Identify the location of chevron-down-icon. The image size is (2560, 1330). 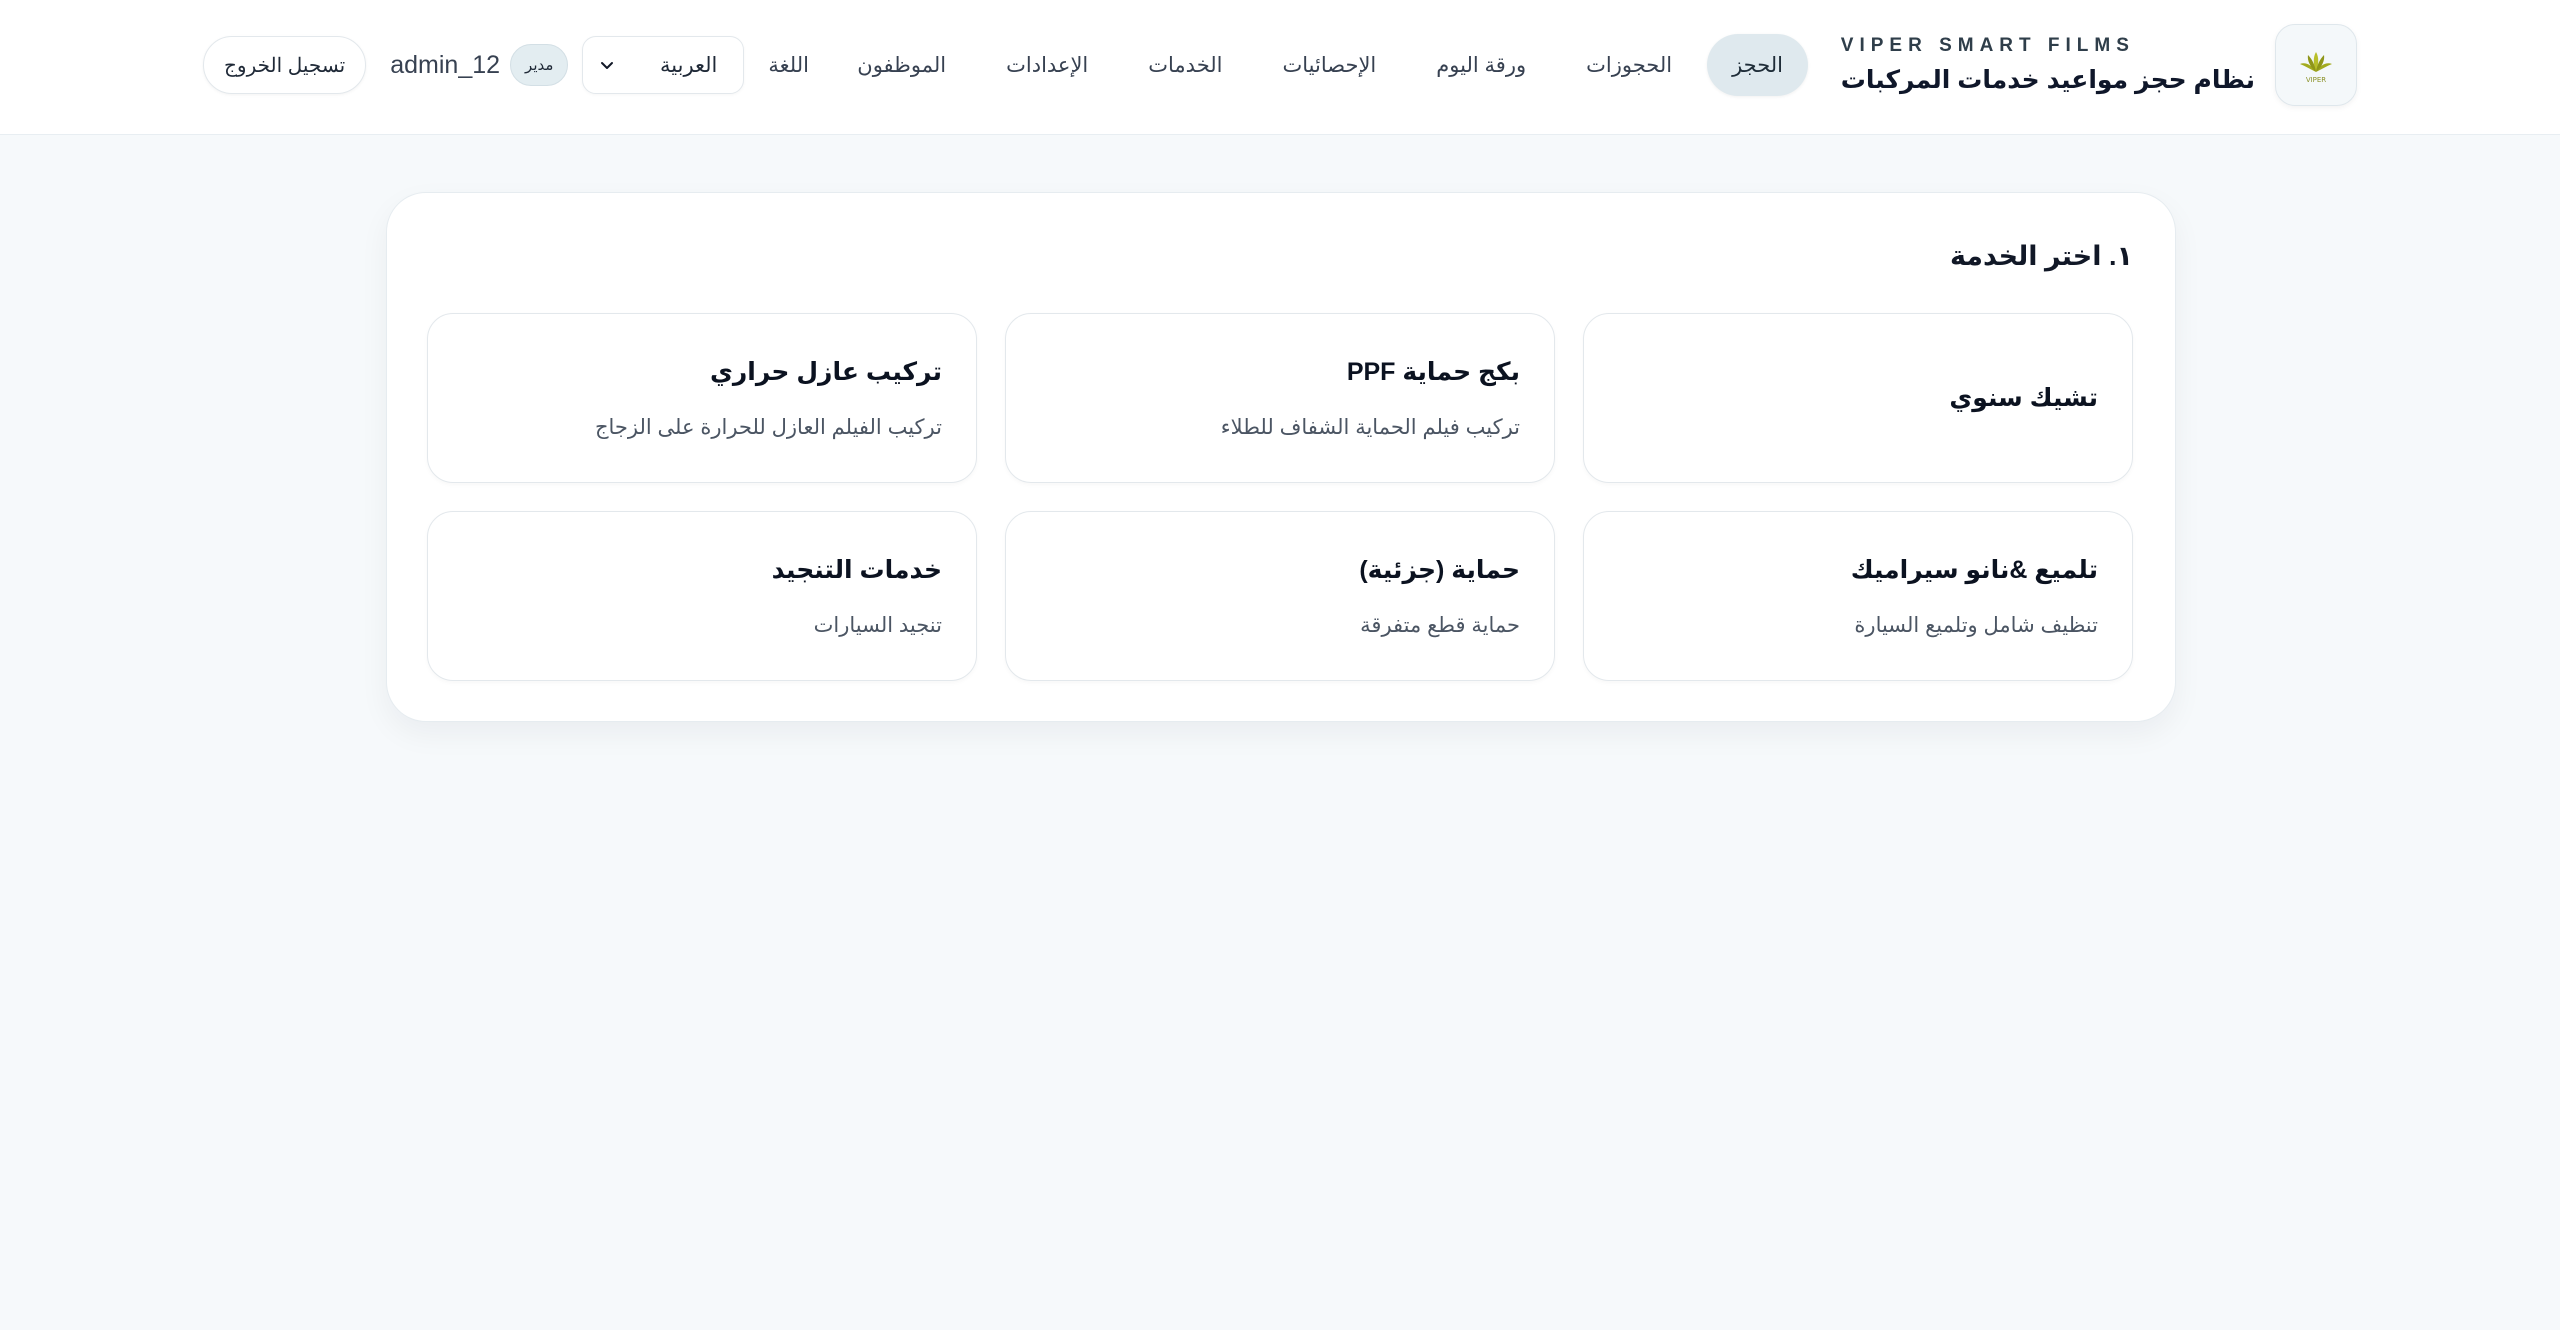
(607, 65).